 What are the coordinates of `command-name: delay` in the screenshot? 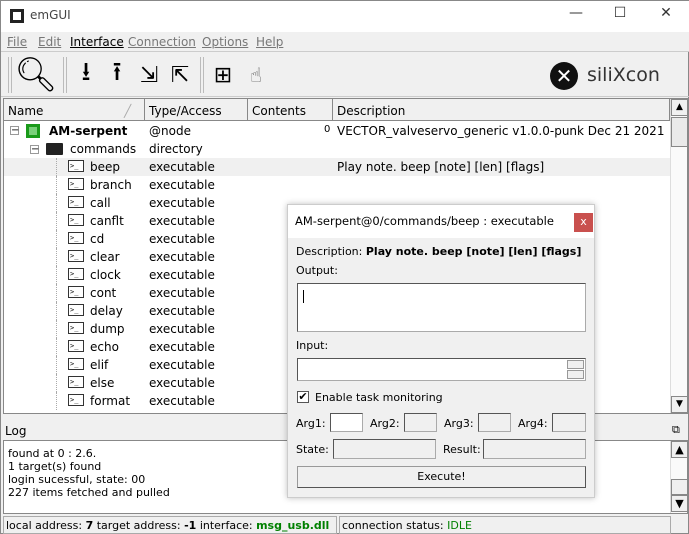 It's located at (106, 311).